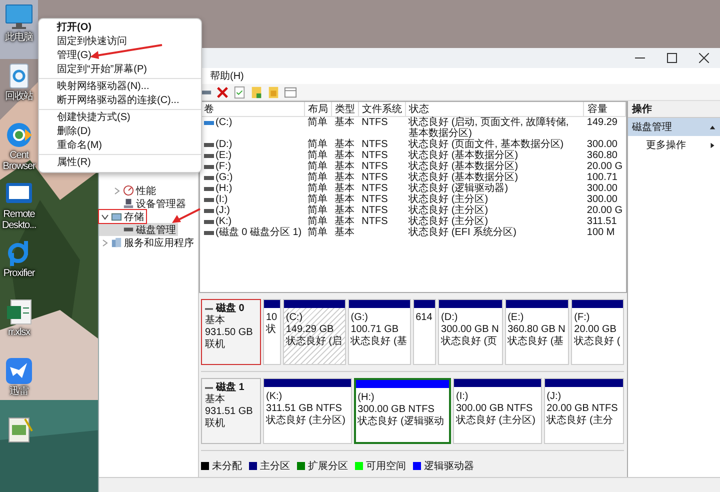 The width and height of the screenshot is (720, 492). Describe the element at coordinates (120, 132) in the screenshot. I see `menu-item: 删除(D)` at that location.